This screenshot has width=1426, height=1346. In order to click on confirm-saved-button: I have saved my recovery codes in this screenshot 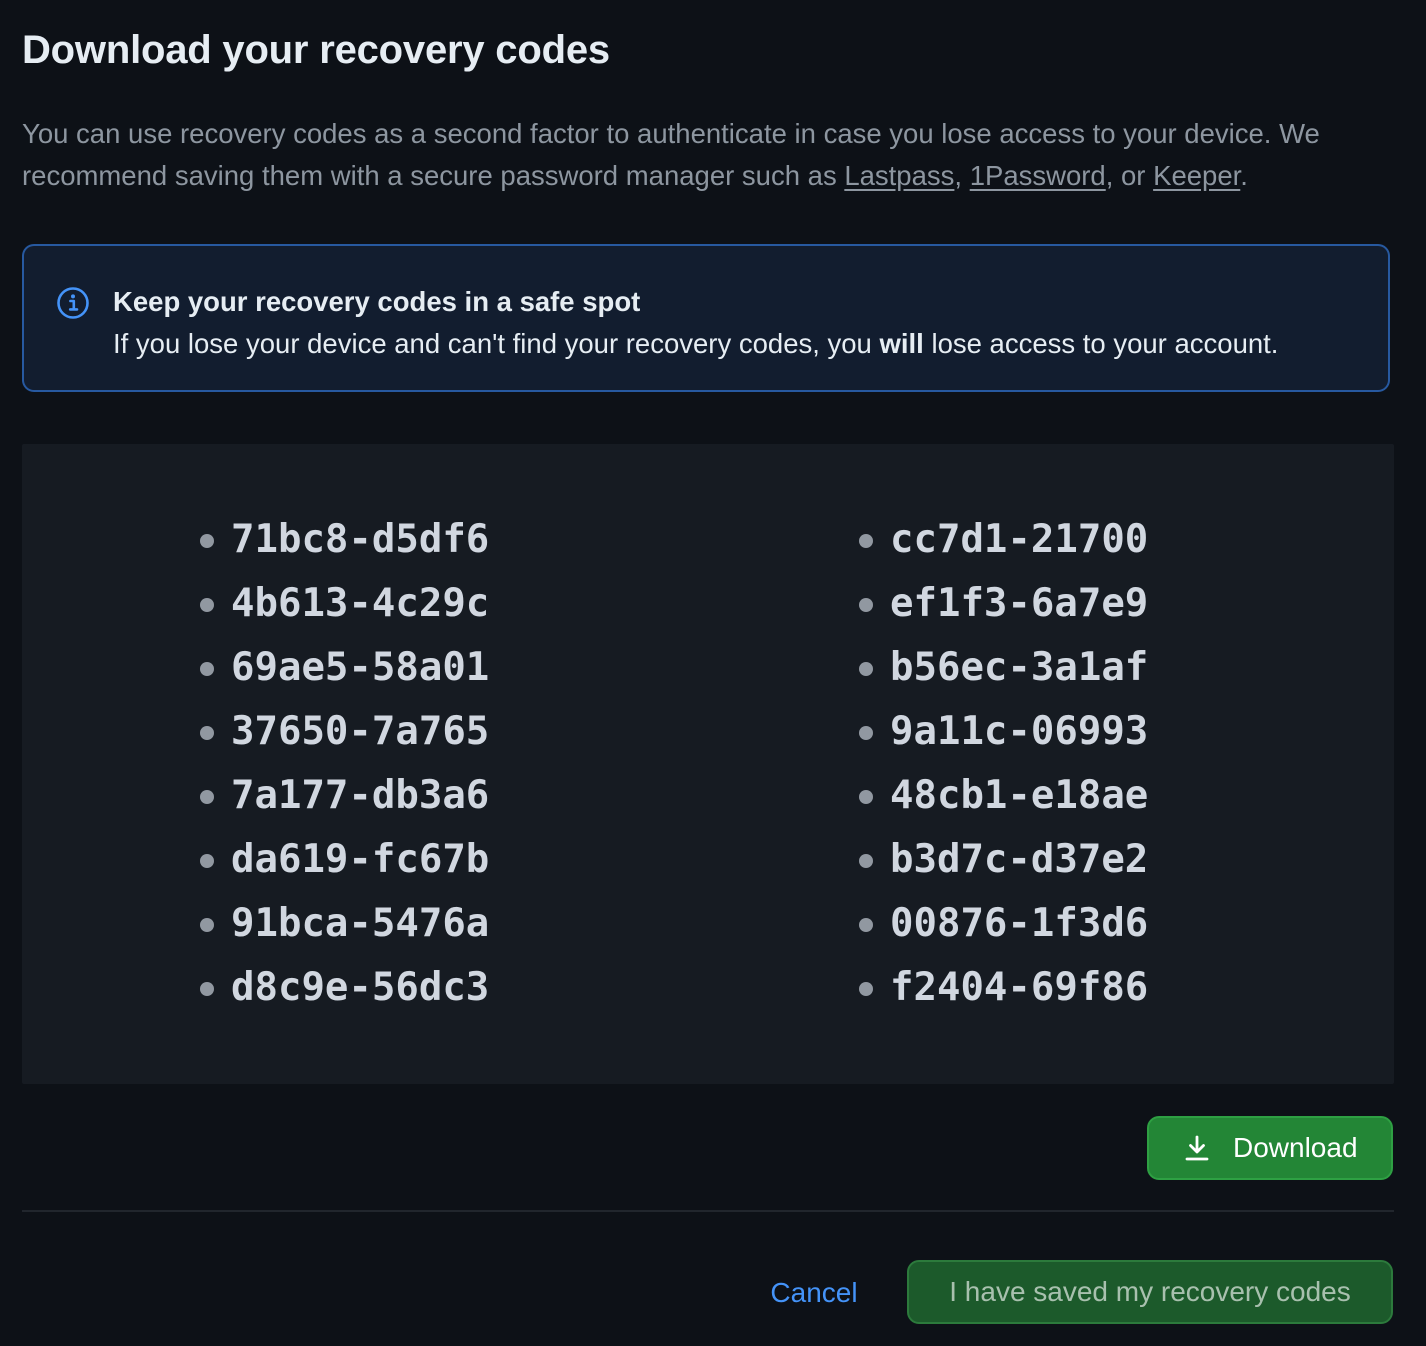, I will do `click(1150, 1292)`.